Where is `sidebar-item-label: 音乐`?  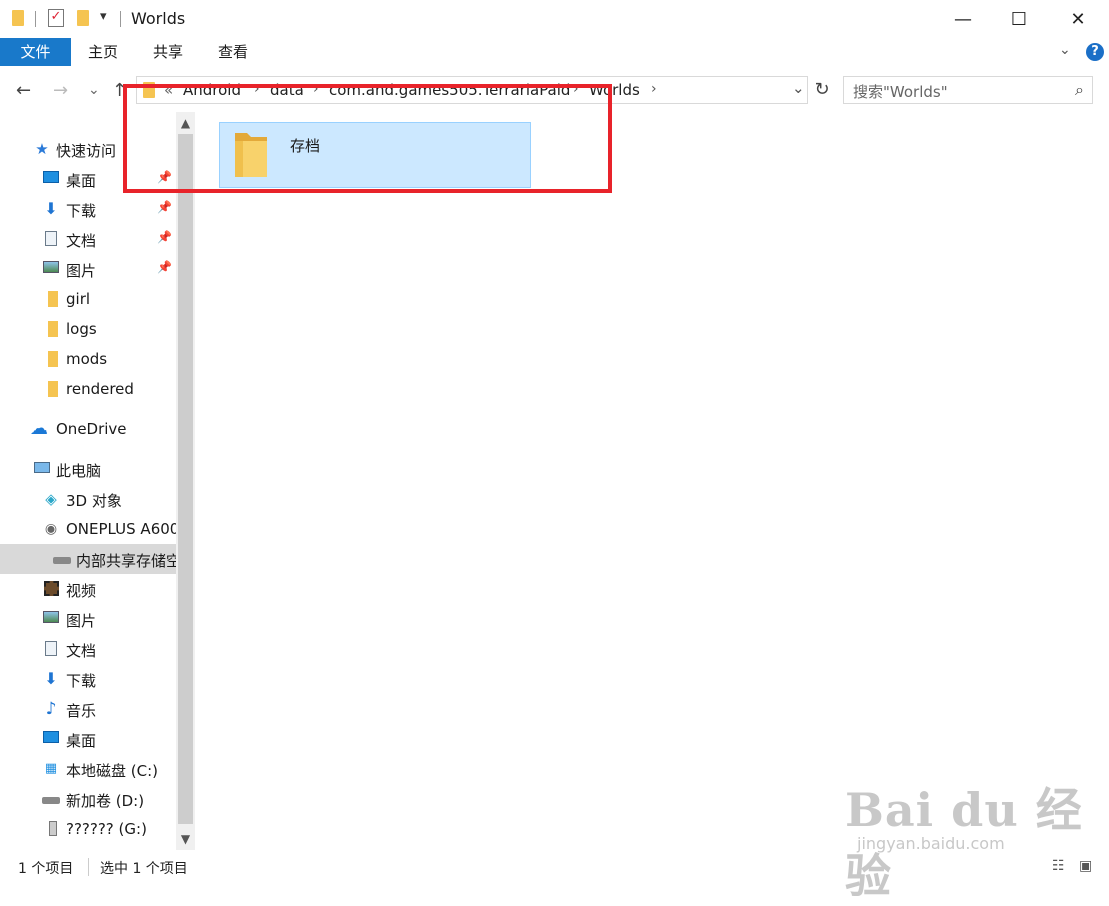
sidebar-item-label: 音乐 is located at coordinates (81, 711).